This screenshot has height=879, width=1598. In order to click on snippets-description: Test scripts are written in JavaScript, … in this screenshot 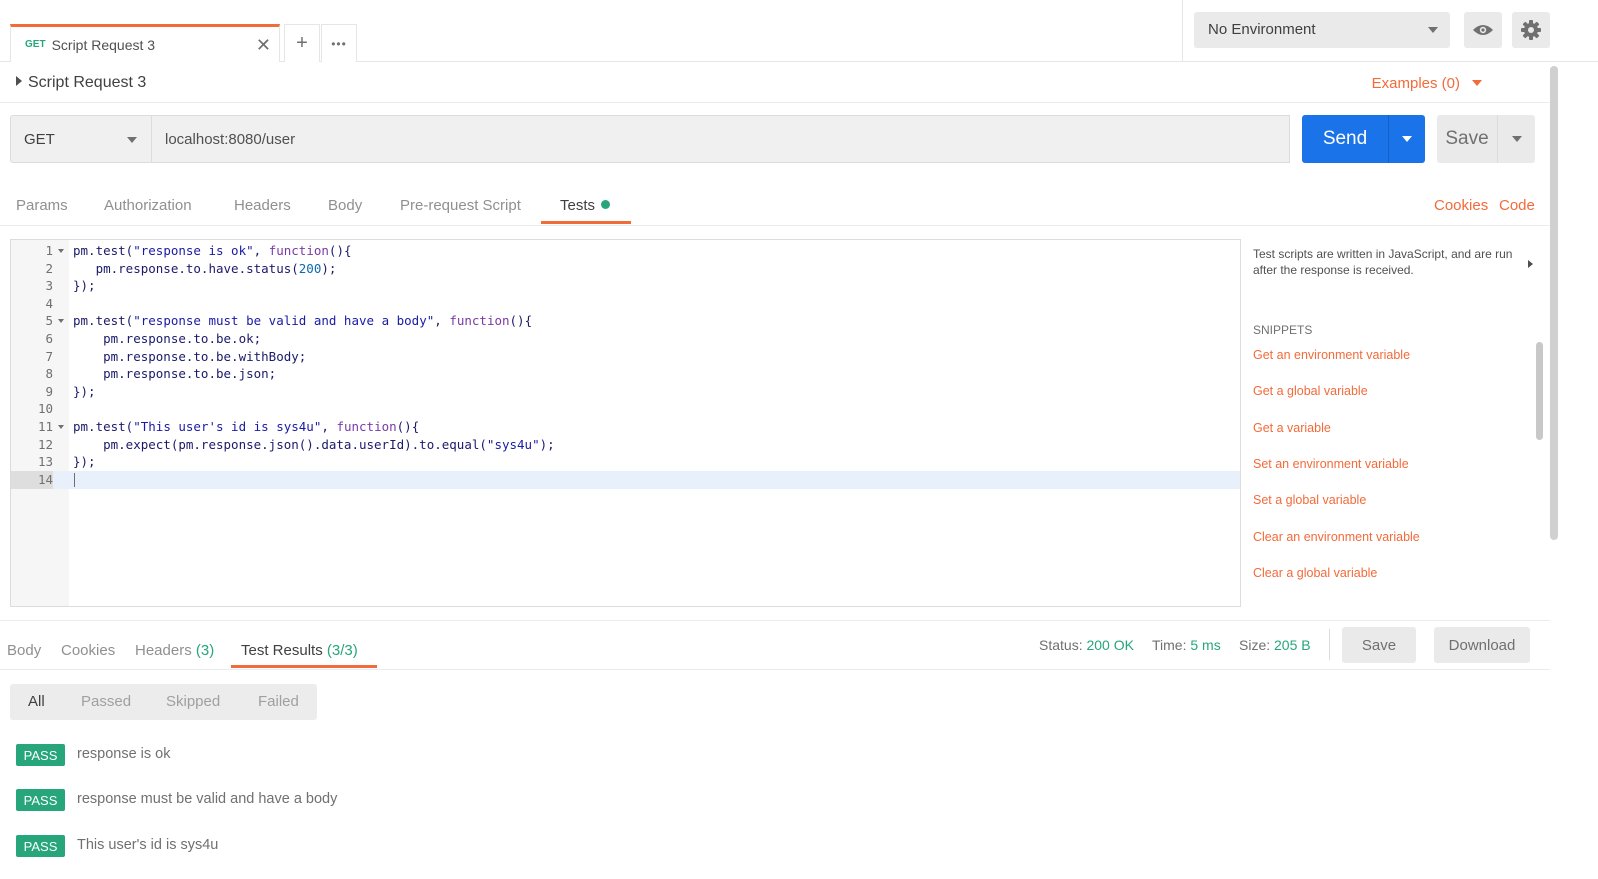, I will do `click(1383, 262)`.